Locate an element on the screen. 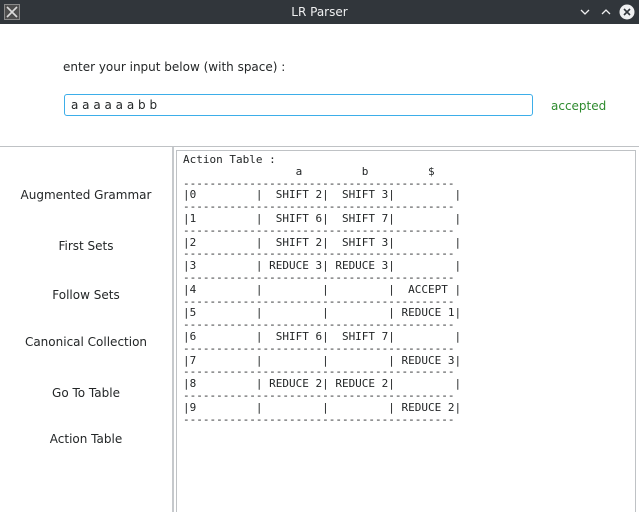 This screenshot has height=512, width=639. sidebar-item-follow-sets: Follow Sets is located at coordinates (86, 295).